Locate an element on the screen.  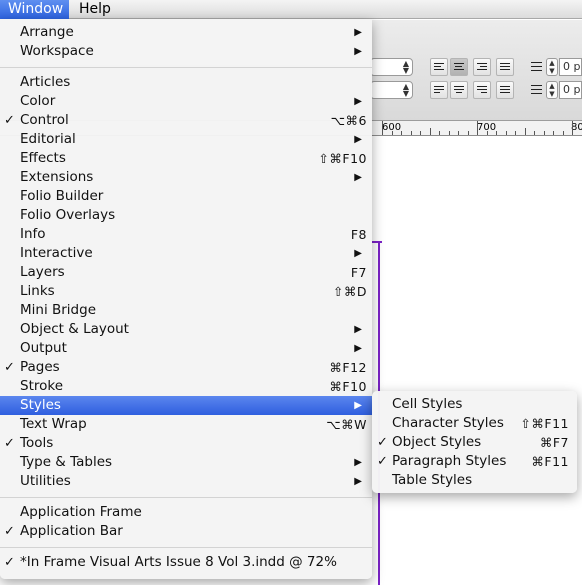
menu-item-color: Color ▶ is located at coordinates (186, 101).